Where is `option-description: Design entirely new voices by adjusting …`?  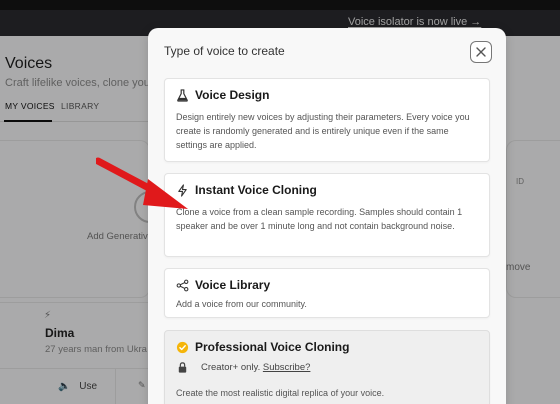
option-description: Design entirely new voices by adjusting … is located at coordinates (323, 131).